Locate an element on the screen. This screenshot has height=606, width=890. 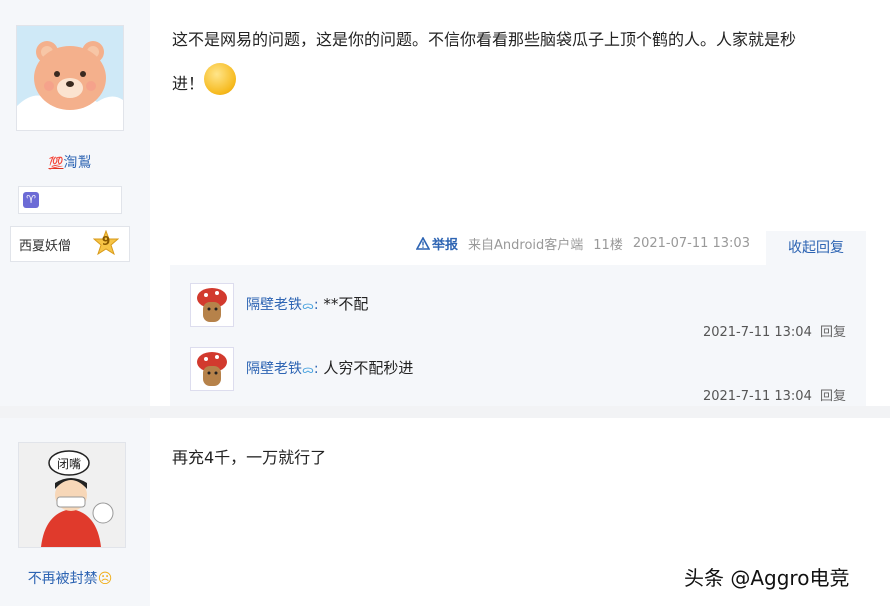
author-sidebar: 闭嘴 不再被封禁☹ is located at coordinates (75, 512).